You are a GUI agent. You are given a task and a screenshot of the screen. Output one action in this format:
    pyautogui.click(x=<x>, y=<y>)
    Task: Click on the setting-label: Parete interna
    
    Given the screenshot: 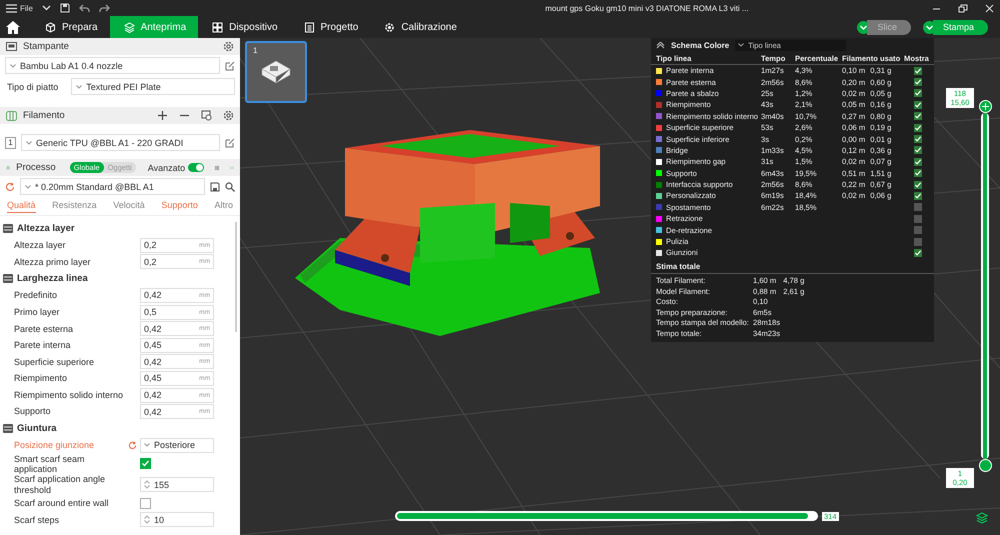 What is the action you would take?
    pyautogui.click(x=43, y=345)
    